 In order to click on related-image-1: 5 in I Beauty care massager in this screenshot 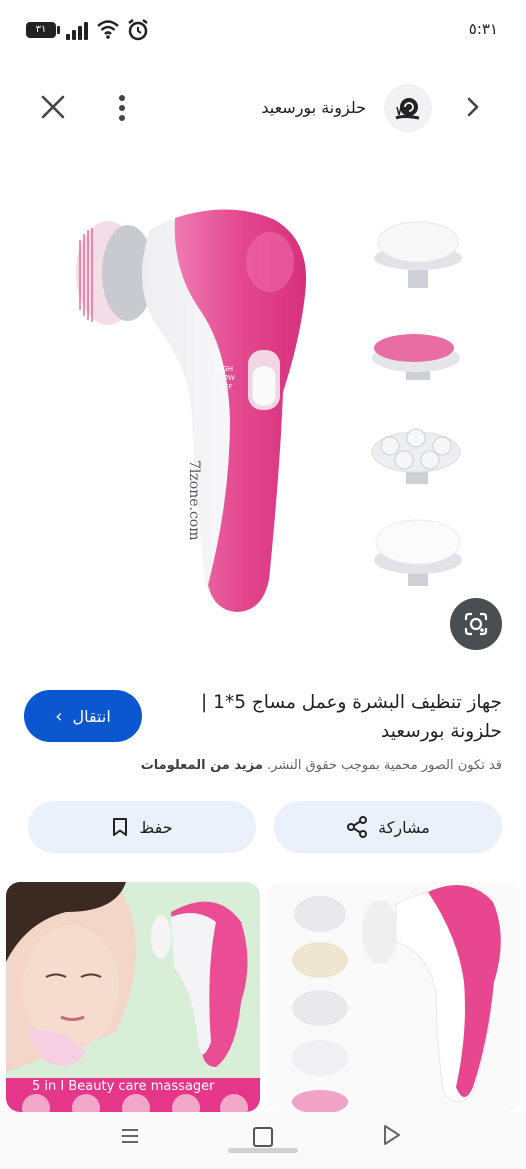, I will do `click(133, 997)`.